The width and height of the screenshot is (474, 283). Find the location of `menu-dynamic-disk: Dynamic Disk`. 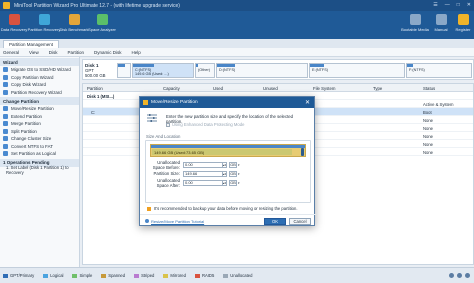

menu-dynamic-disk: Dynamic Disk is located at coordinates (108, 52).